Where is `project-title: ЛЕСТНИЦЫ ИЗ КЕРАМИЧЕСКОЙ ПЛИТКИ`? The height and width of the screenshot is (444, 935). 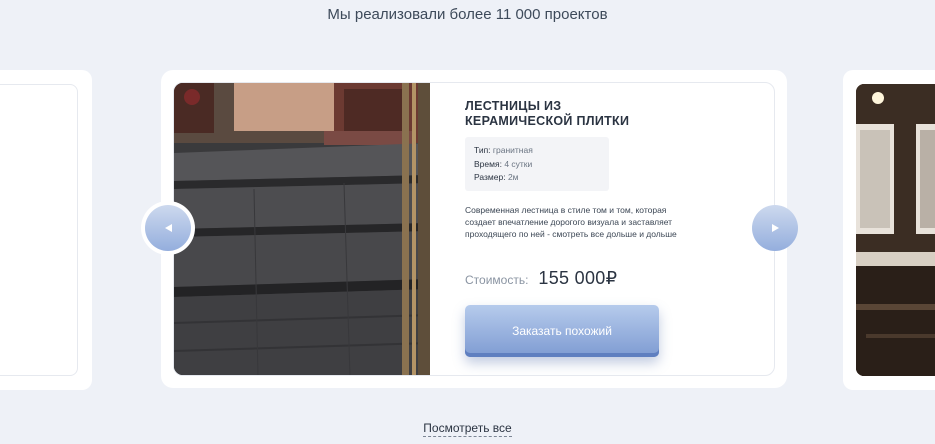
project-title: ЛЕСТНИЦЫ ИЗ КЕРАМИЧЕСКОЙ ПЛИТКИ is located at coordinates (547, 113).